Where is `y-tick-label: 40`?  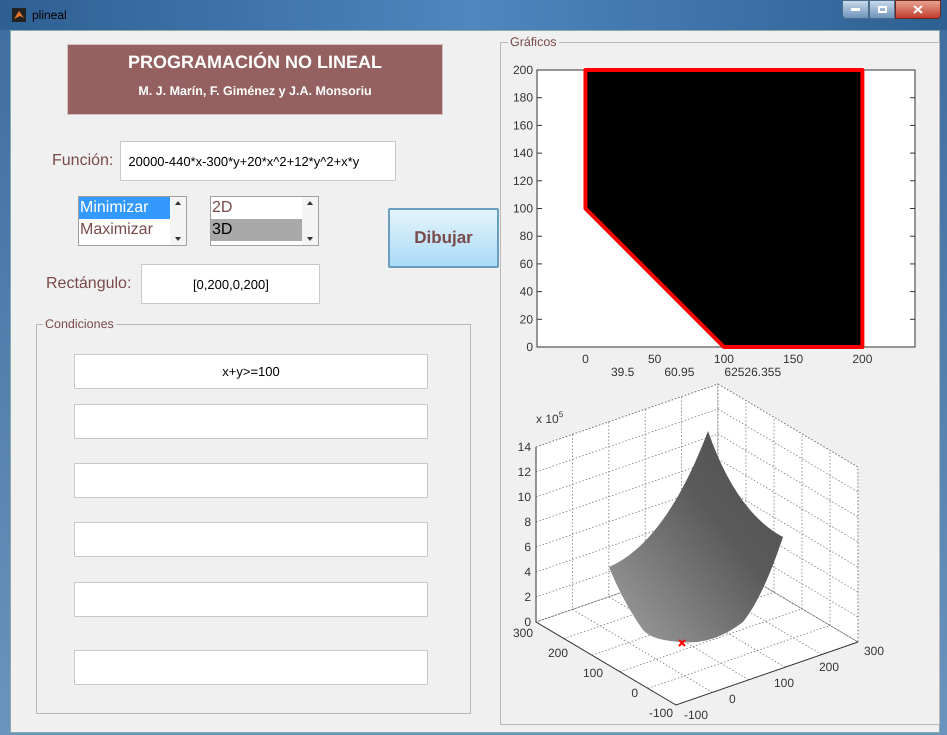 y-tick-label: 40 is located at coordinates (526, 291).